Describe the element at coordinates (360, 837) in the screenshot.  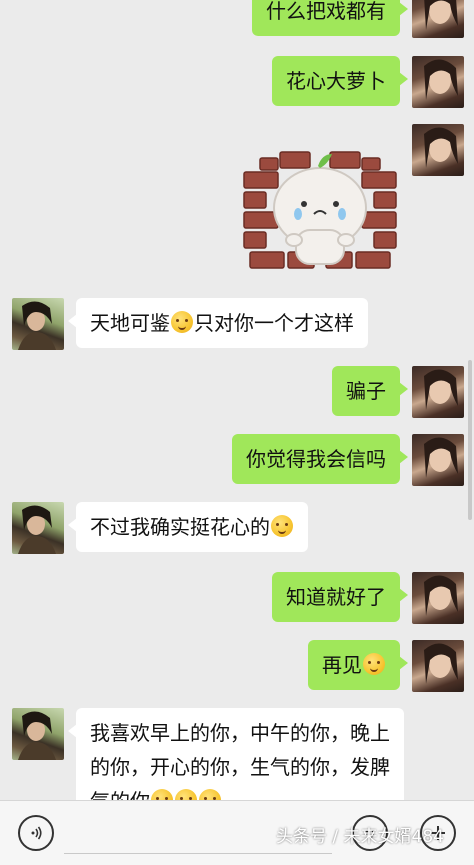
I see `watermark: 头条号 / 未来女婿484` at that location.